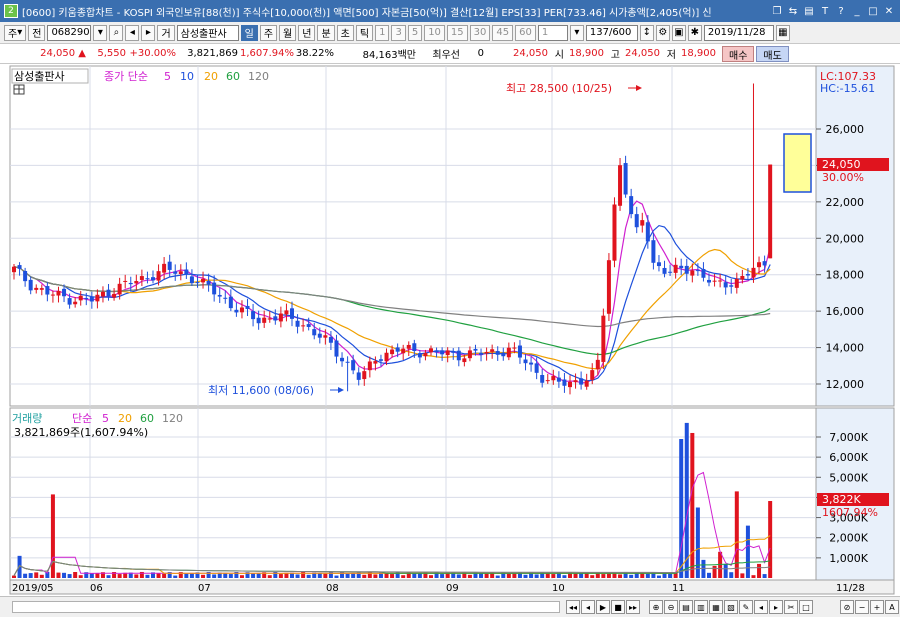 The image size is (900, 617). Describe the element at coordinates (761, 607) in the screenshot. I see `scroll-left-icon: ◂` at that location.